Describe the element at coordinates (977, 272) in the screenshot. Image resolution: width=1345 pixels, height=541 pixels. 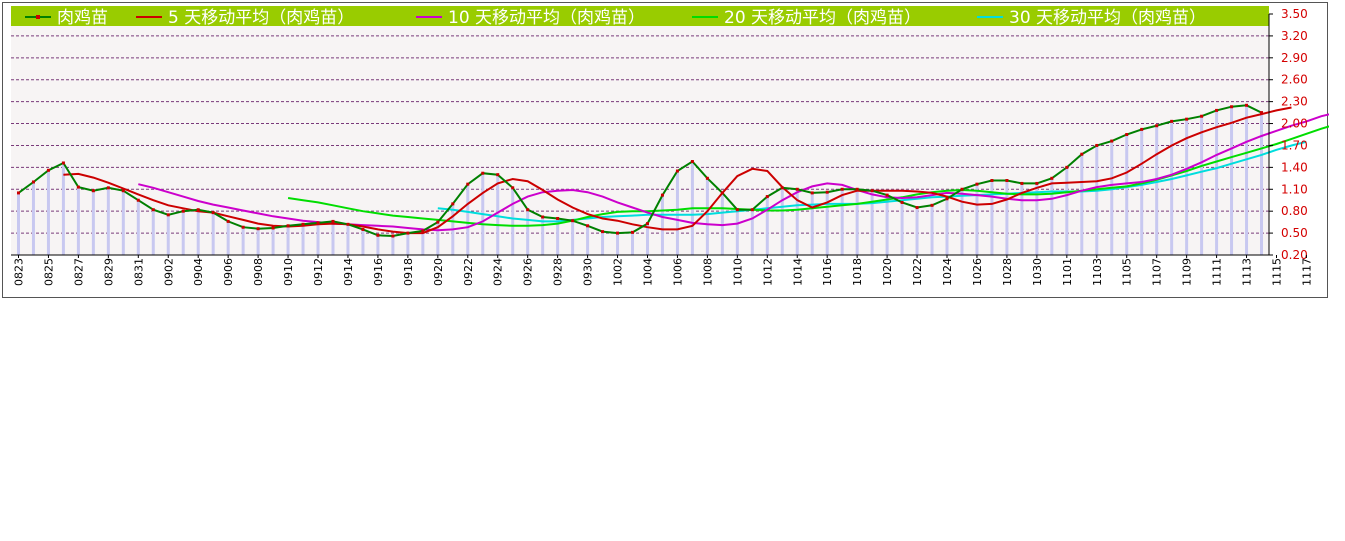
I see `x-tick-label: 1026` at that location.